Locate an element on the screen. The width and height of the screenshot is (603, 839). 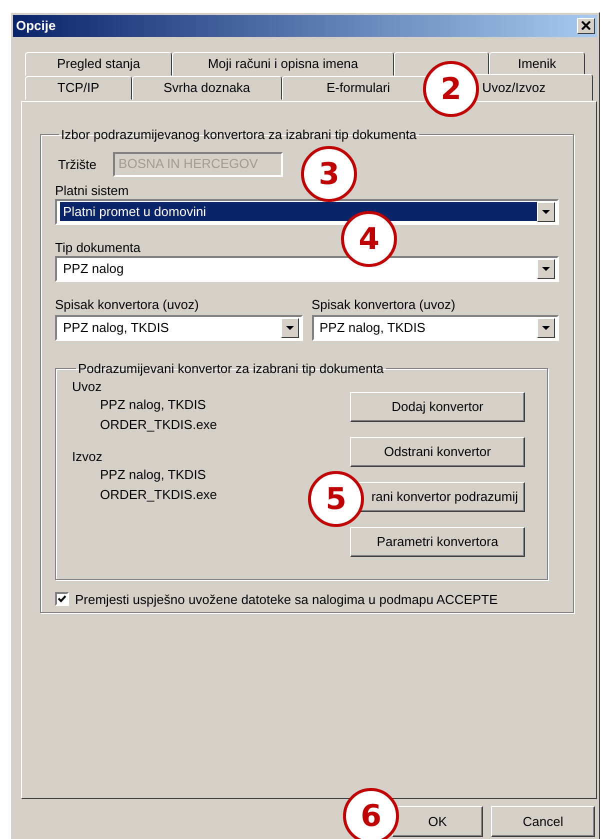
field-label: Tržište is located at coordinates (77, 164).